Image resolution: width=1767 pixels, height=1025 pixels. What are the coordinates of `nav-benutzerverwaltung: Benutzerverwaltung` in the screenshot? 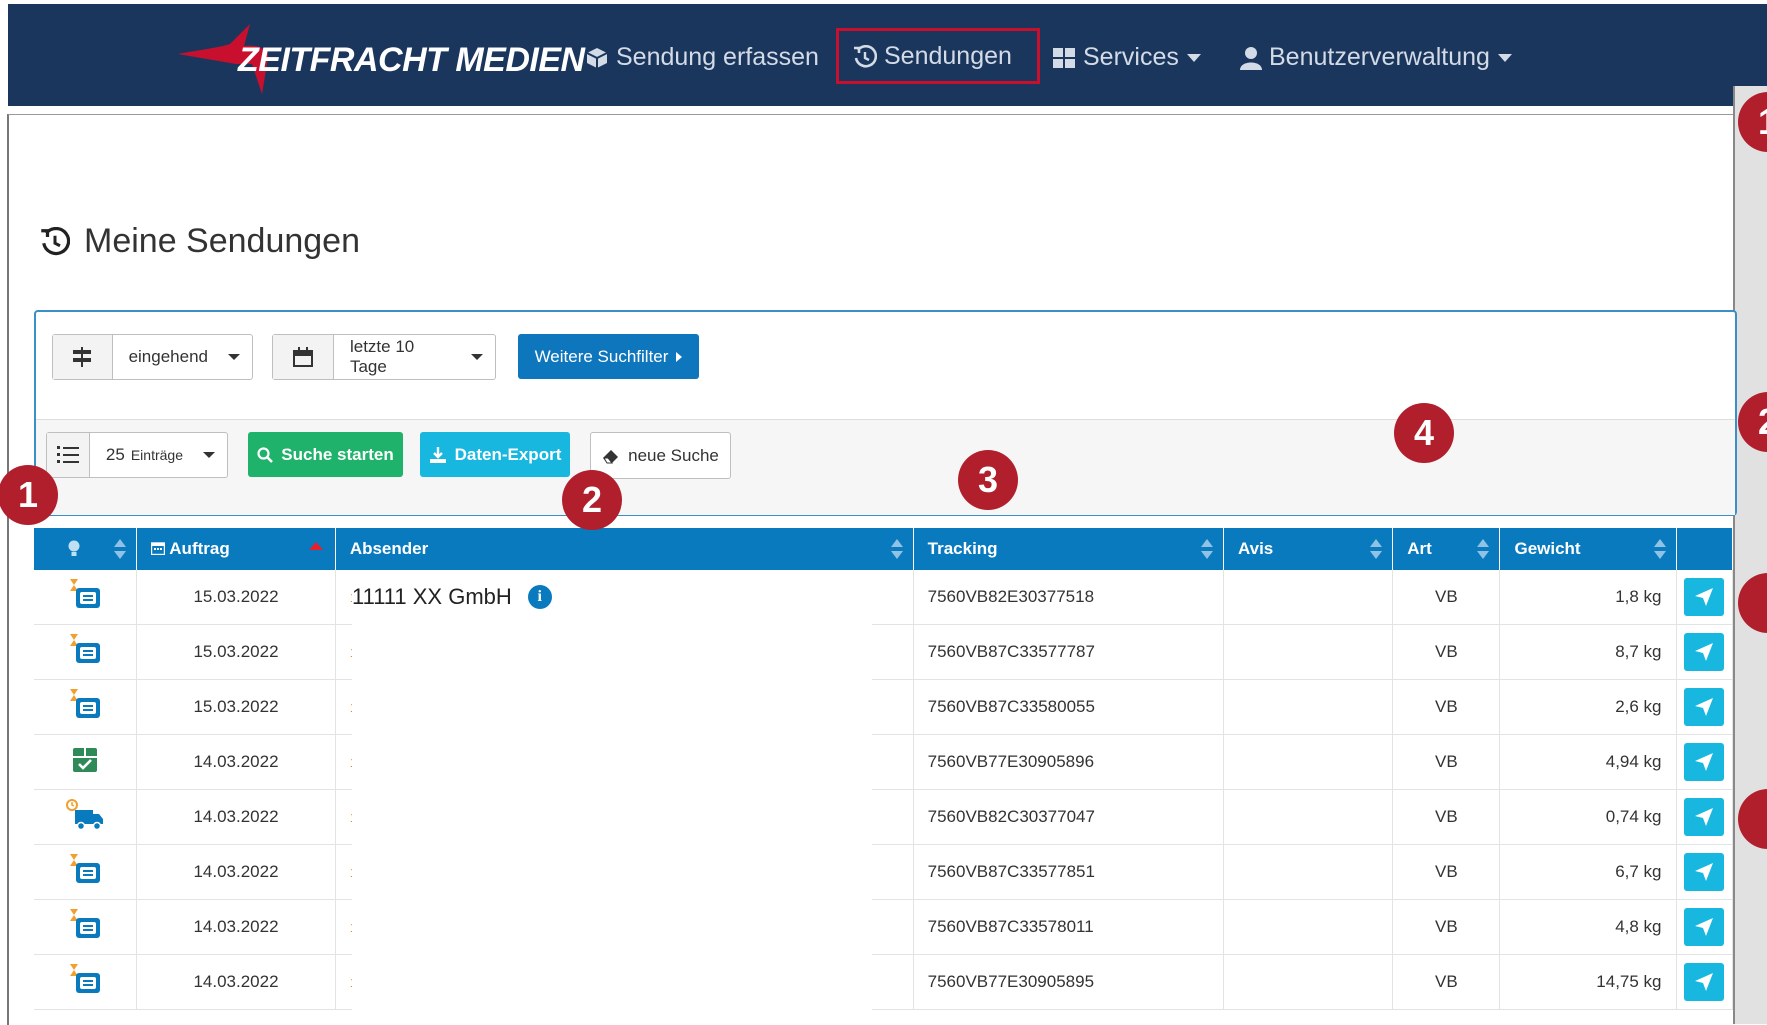 It's located at (1376, 57).